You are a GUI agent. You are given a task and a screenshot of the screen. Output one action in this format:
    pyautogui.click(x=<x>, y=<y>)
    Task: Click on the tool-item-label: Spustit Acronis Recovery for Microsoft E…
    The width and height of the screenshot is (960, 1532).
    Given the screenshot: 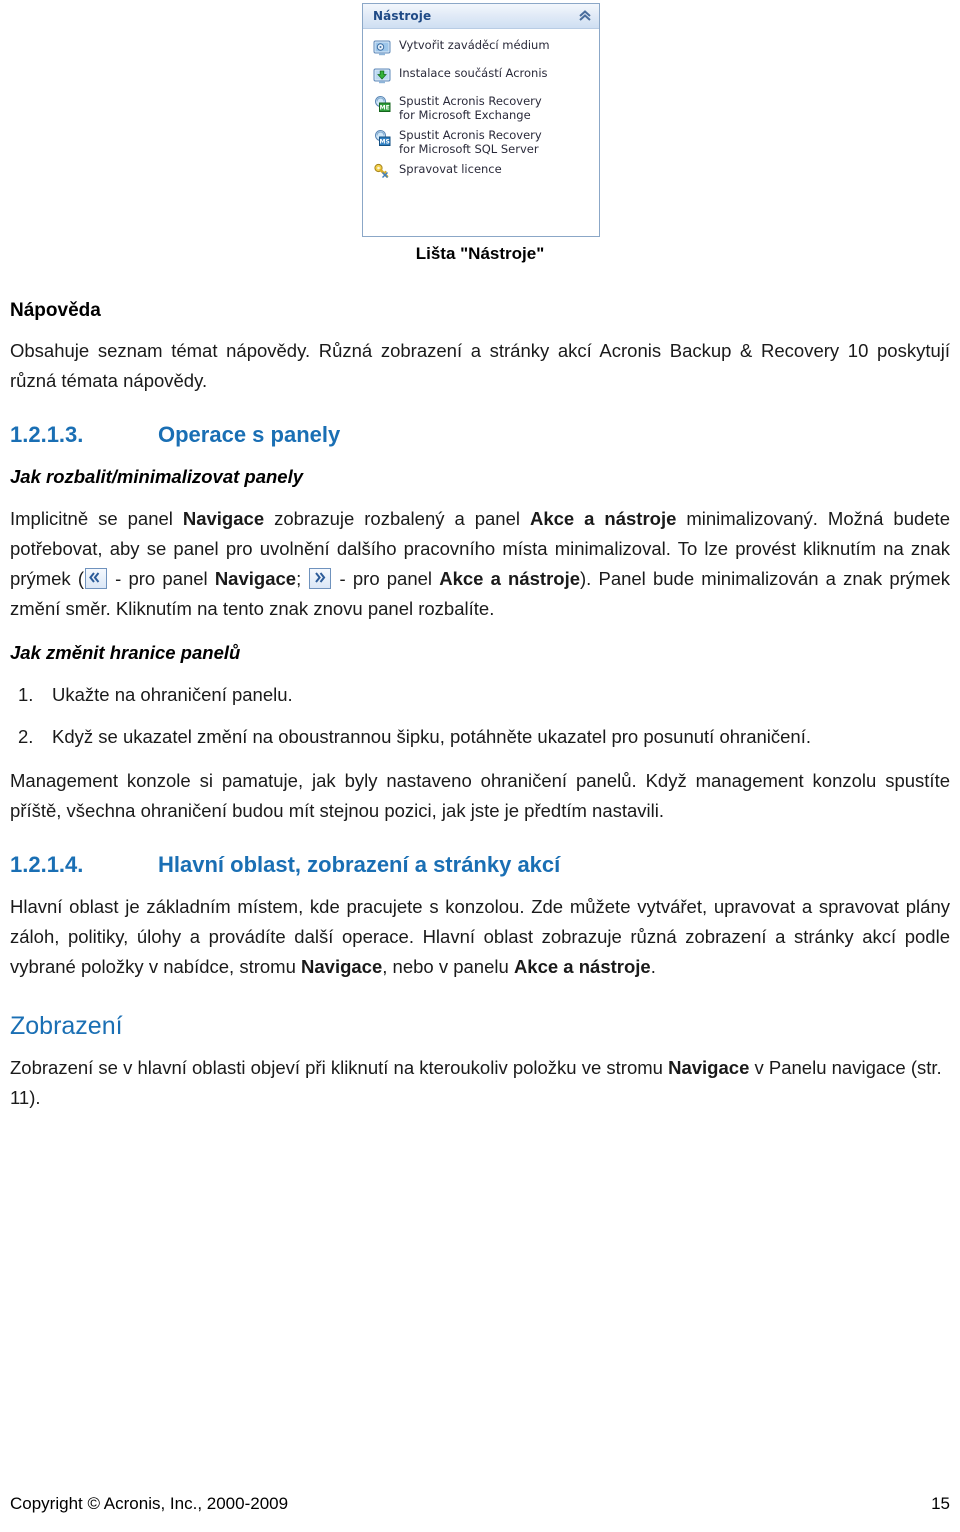 What is the action you would take?
    pyautogui.click(x=470, y=108)
    